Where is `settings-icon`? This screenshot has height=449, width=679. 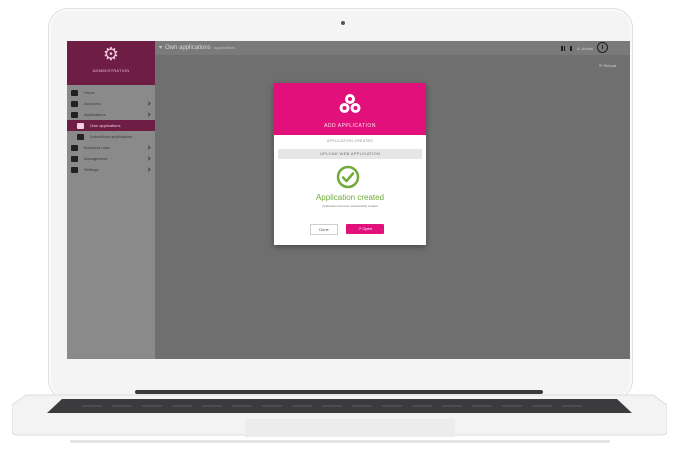
settings-icon is located at coordinates (74, 169).